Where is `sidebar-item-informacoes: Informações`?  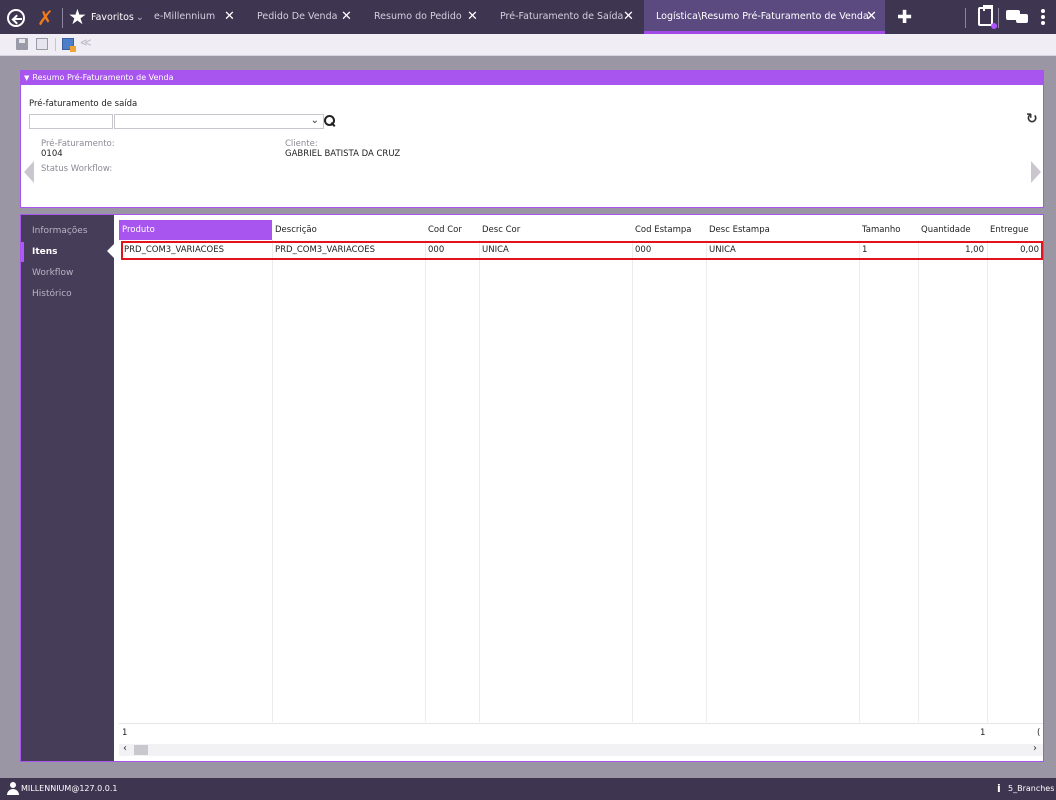
sidebar-item-informacoes: Informações is located at coordinates (67, 231).